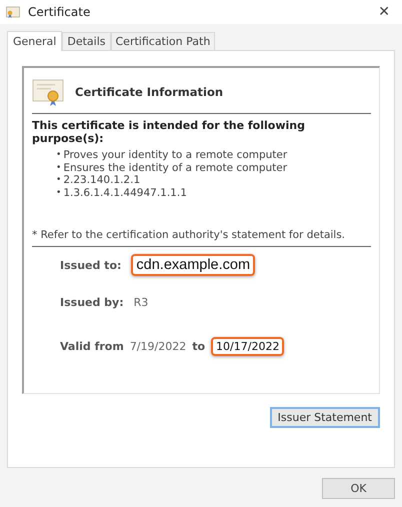 The image size is (402, 507). Describe the element at coordinates (169, 132) in the screenshot. I see `purpose-title: This certificate is intended for the following purpose(s):` at that location.